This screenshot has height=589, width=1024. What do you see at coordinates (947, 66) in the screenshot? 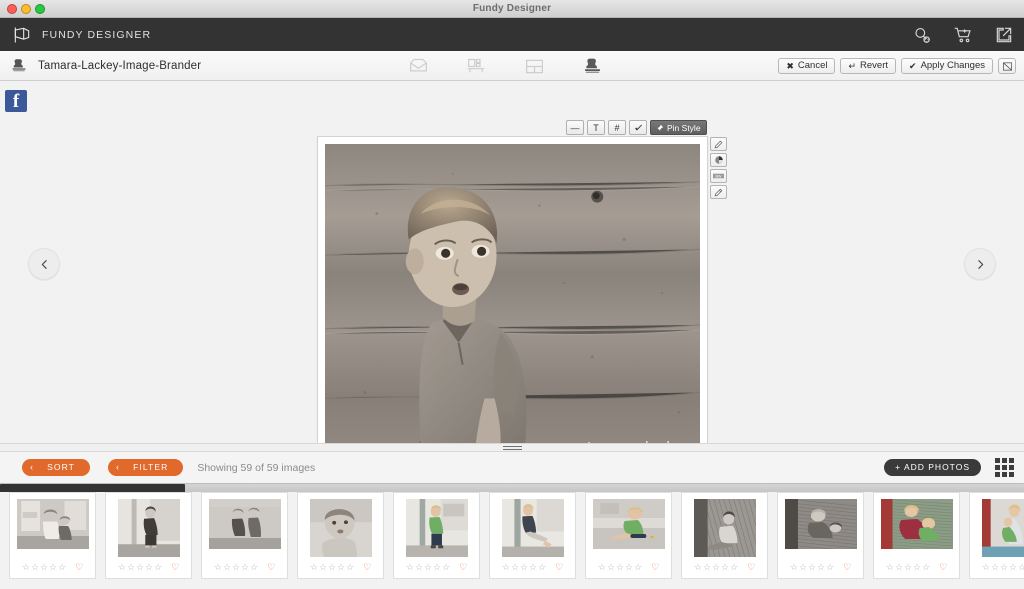
I see `apply-changes-button: ✔ Apply Changes` at bounding box center [947, 66].